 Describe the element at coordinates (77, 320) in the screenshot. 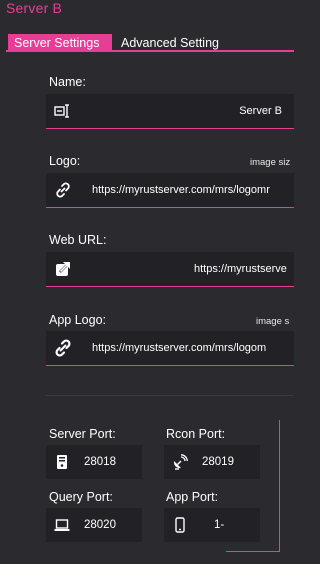

I see `app-logo-label: App Logo:` at that location.